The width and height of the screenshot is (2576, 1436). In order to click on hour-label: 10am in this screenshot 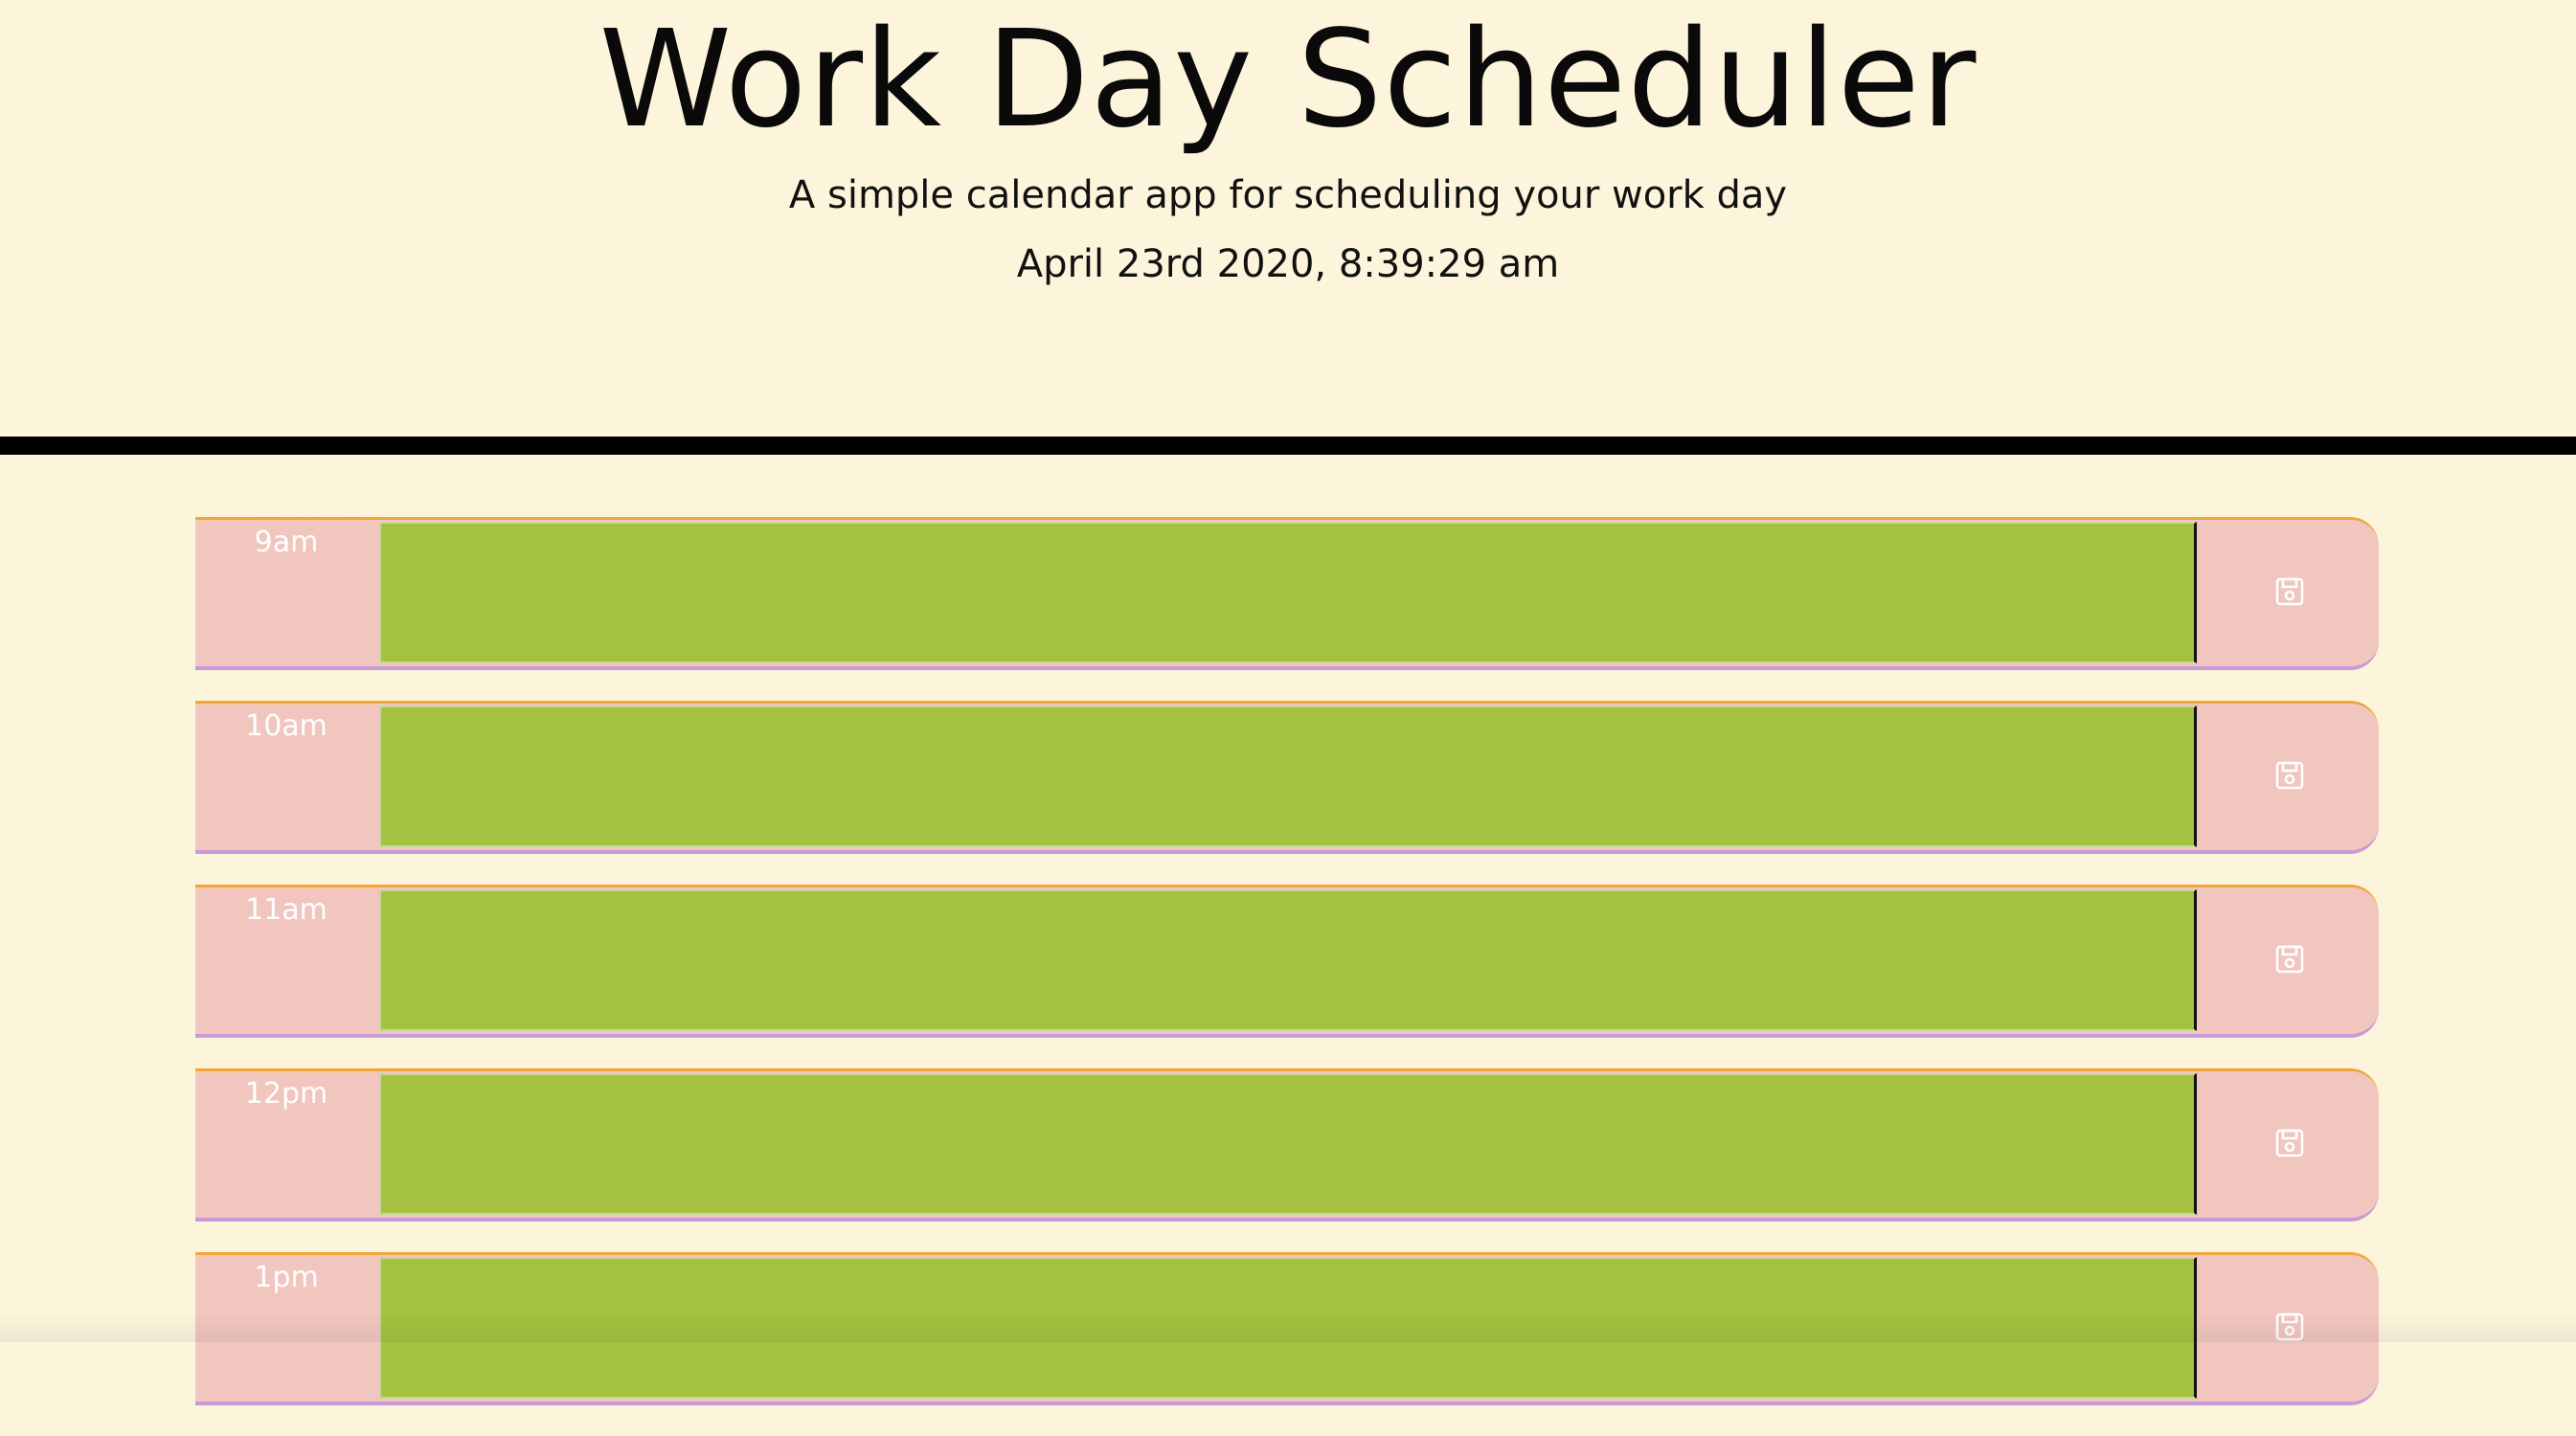, I will do `click(286, 777)`.